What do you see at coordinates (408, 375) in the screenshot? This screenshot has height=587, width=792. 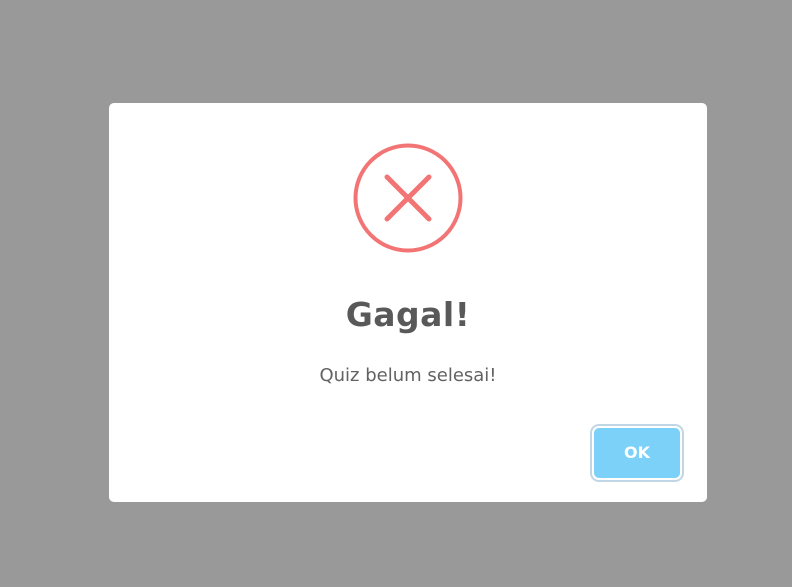 I see `dialog-message: Quiz belum selesai!` at bounding box center [408, 375].